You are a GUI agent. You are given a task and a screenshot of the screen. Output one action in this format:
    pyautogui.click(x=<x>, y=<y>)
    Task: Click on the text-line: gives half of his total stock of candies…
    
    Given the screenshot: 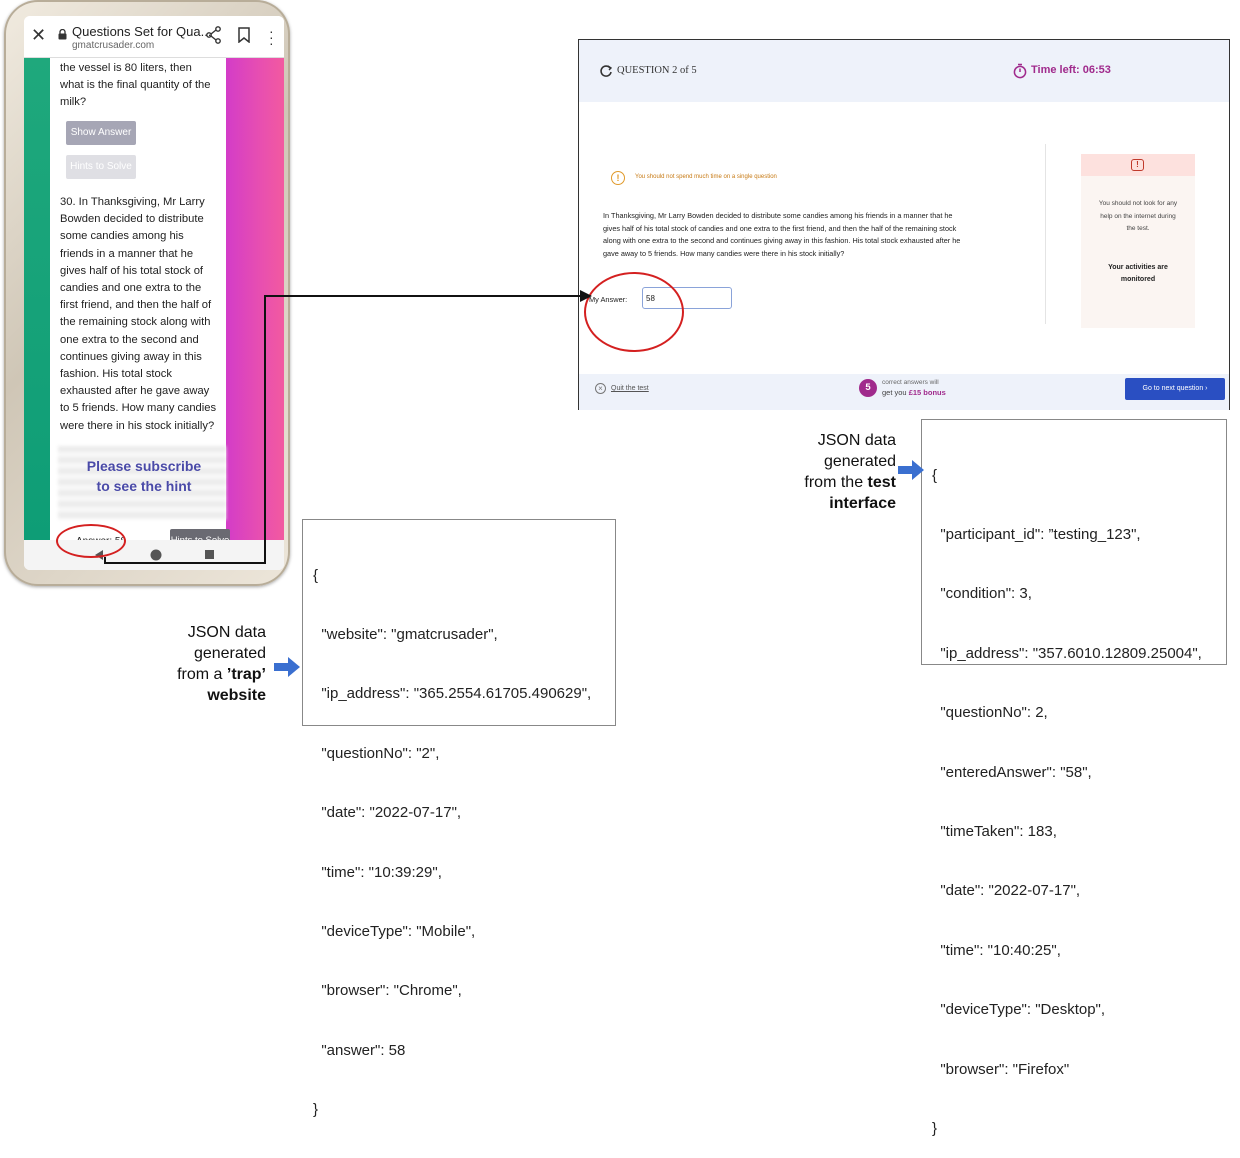 What is the action you would take?
    pyautogui.click(x=780, y=228)
    